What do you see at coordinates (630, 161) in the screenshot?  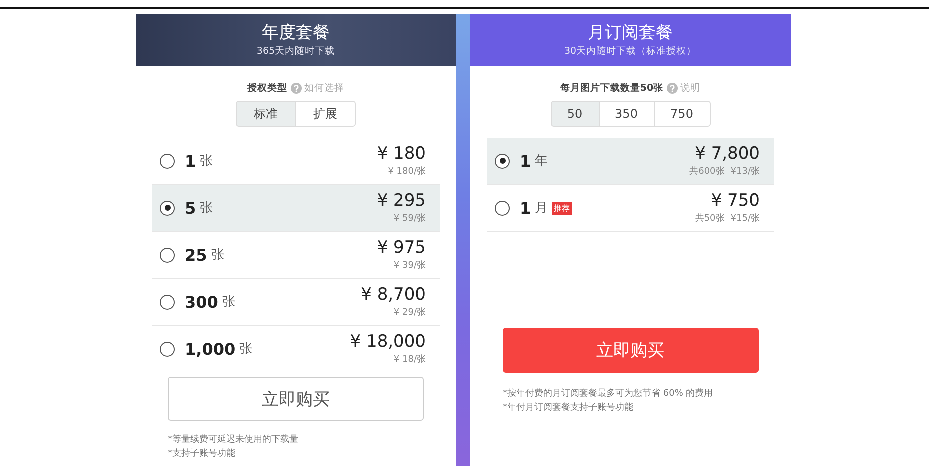 I see `plan-option: 1 年 ¥ 7,800 共600张 ¥13/张` at bounding box center [630, 161].